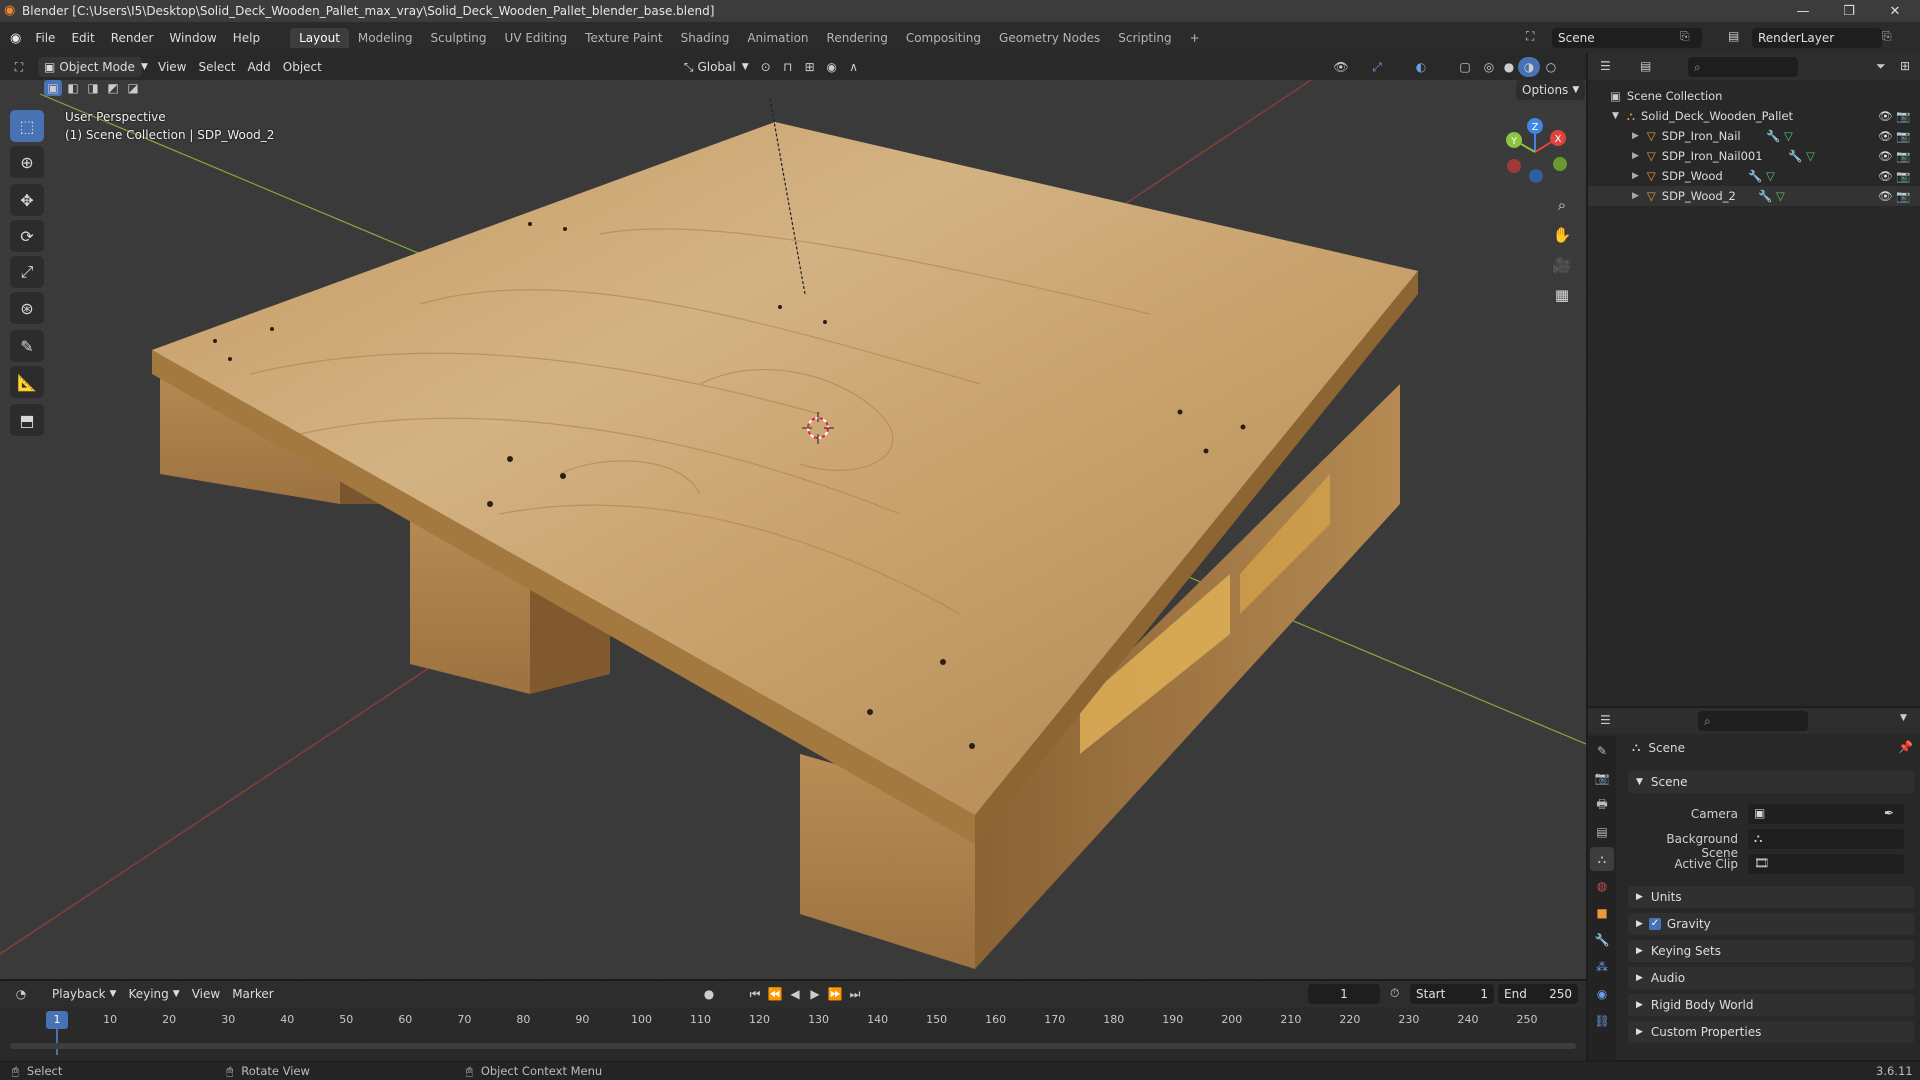 The height and width of the screenshot is (1080, 1920). I want to click on falloff-icon: ∧, so click(854, 67).